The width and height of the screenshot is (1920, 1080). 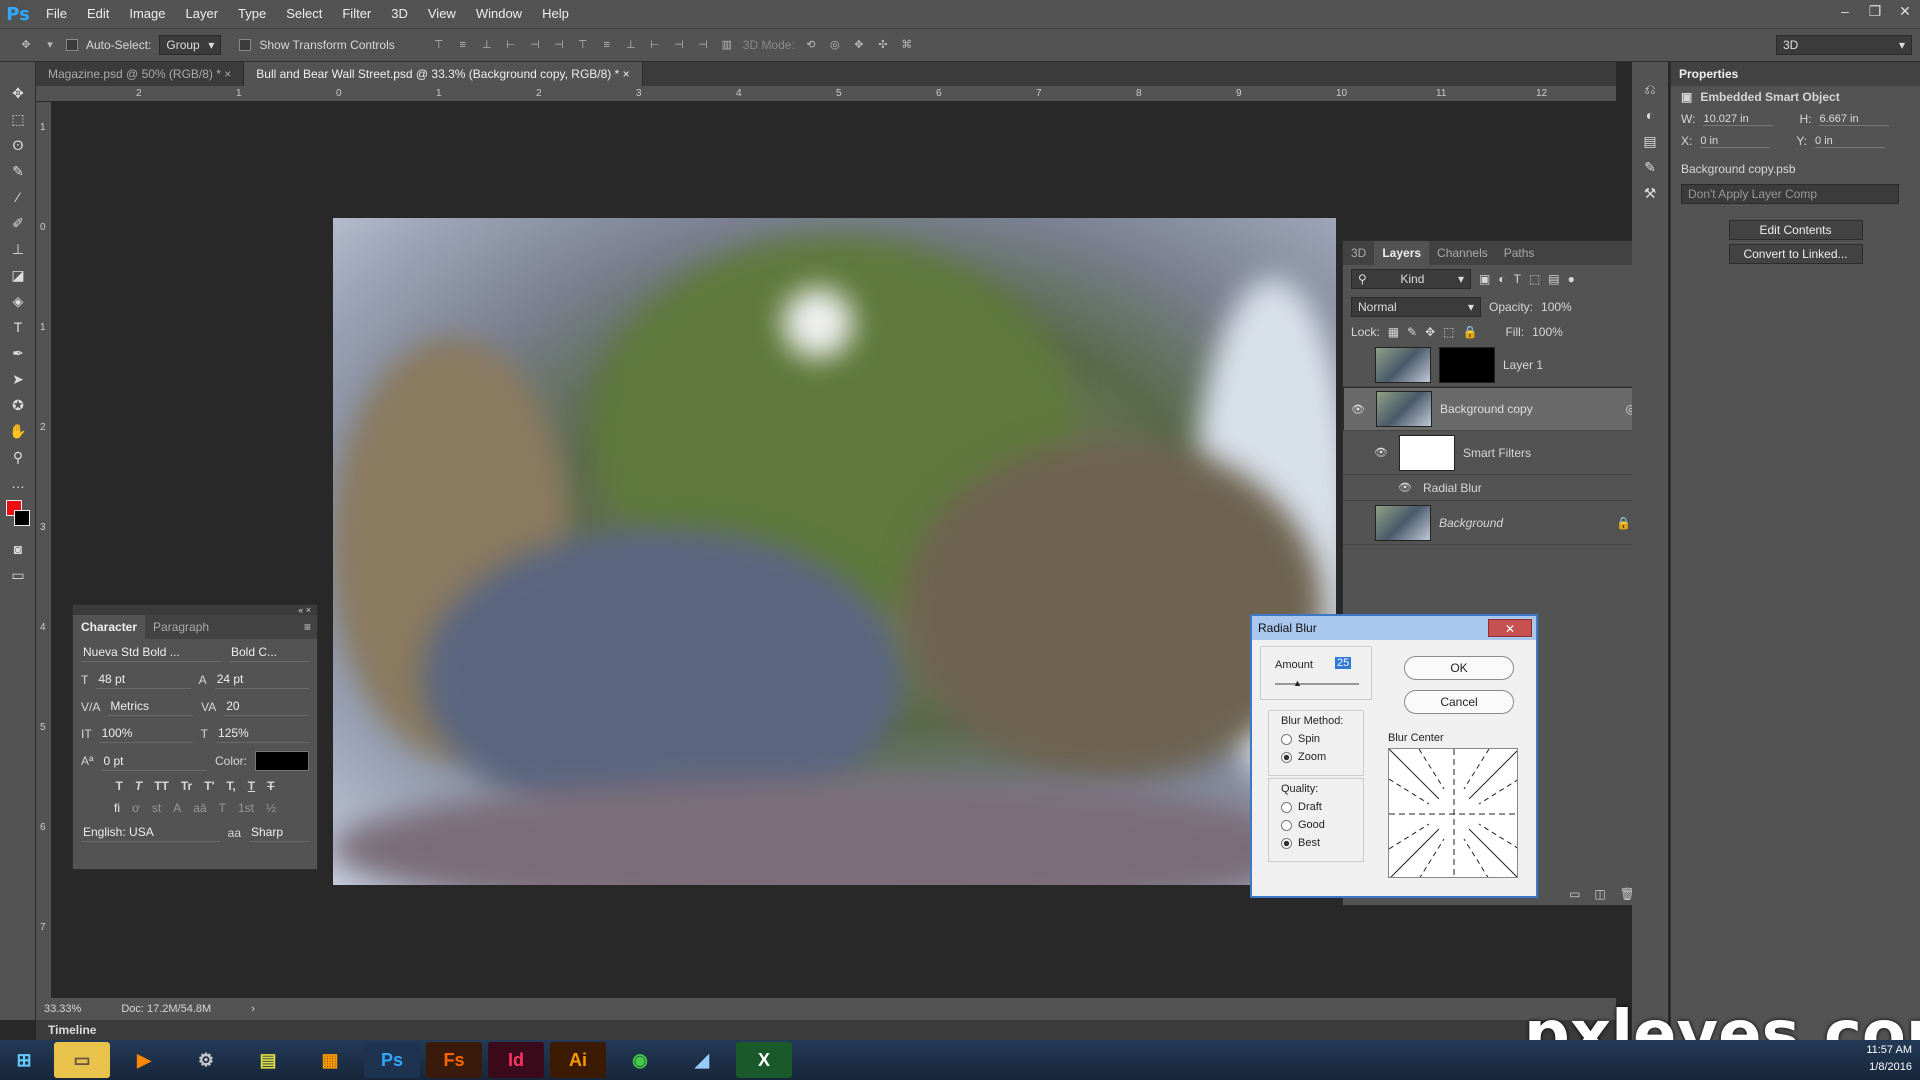 I want to click on paint-bucket-tool-icon: ◈, so click(x=18, y=301).